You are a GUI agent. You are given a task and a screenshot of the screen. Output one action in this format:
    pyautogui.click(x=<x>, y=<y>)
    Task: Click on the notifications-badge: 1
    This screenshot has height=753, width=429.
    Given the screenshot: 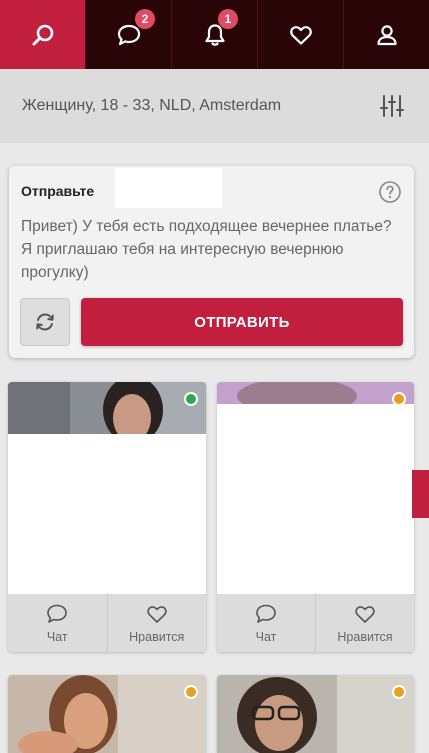 What is the action you would take?
    pyautogui.click(x=228, y=19)
    